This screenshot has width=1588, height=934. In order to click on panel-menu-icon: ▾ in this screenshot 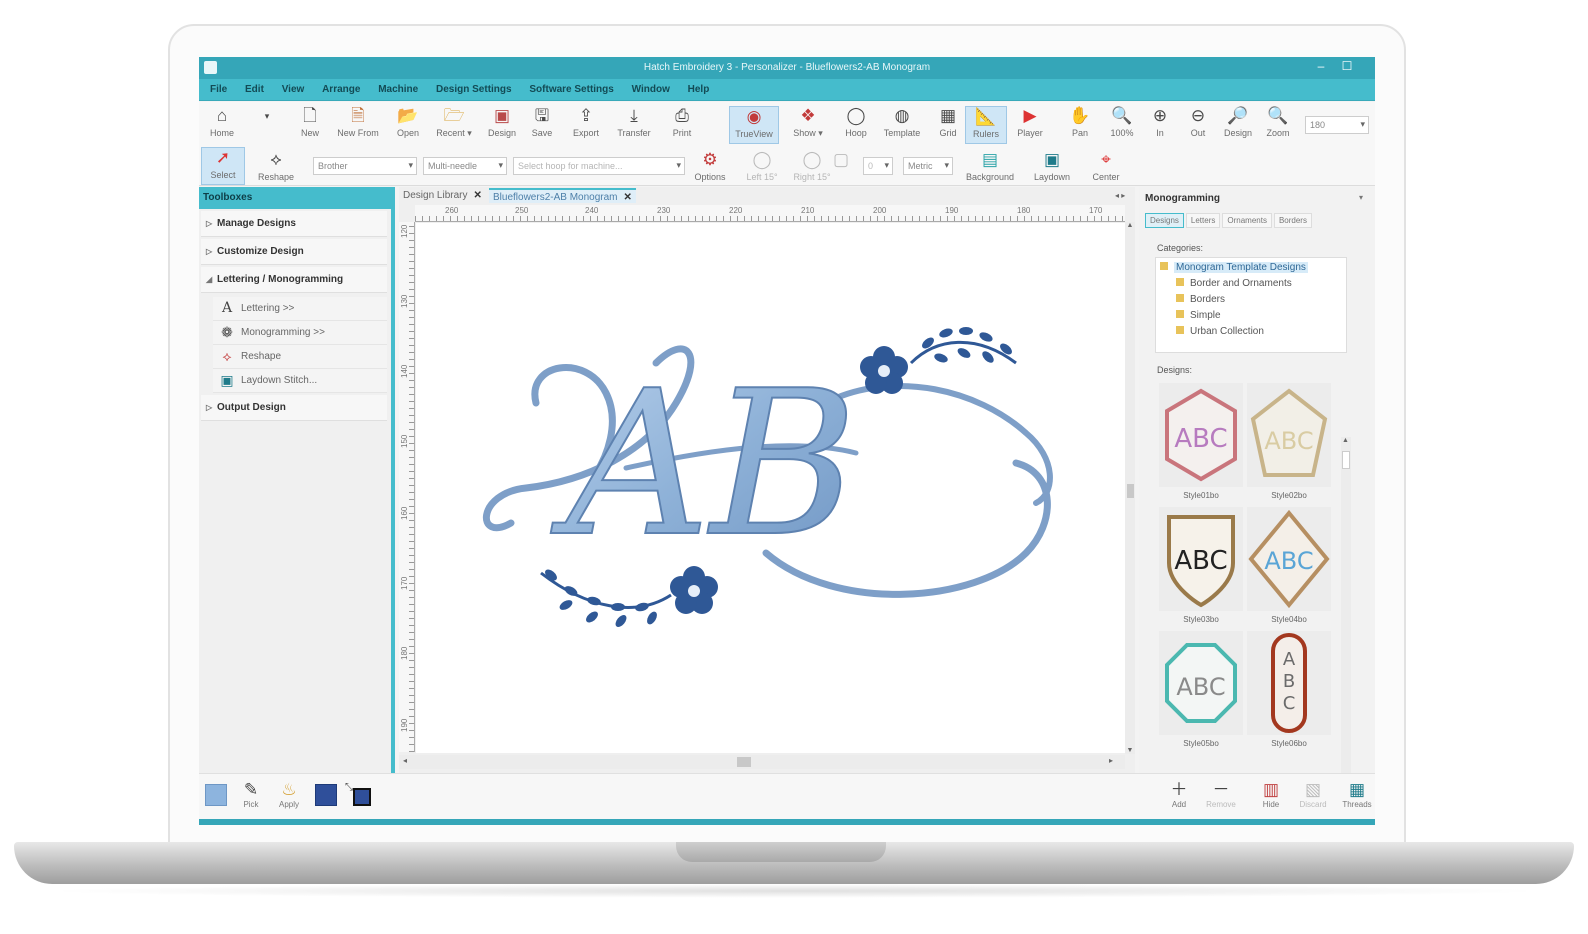, I will do `click(1361, 197)`.